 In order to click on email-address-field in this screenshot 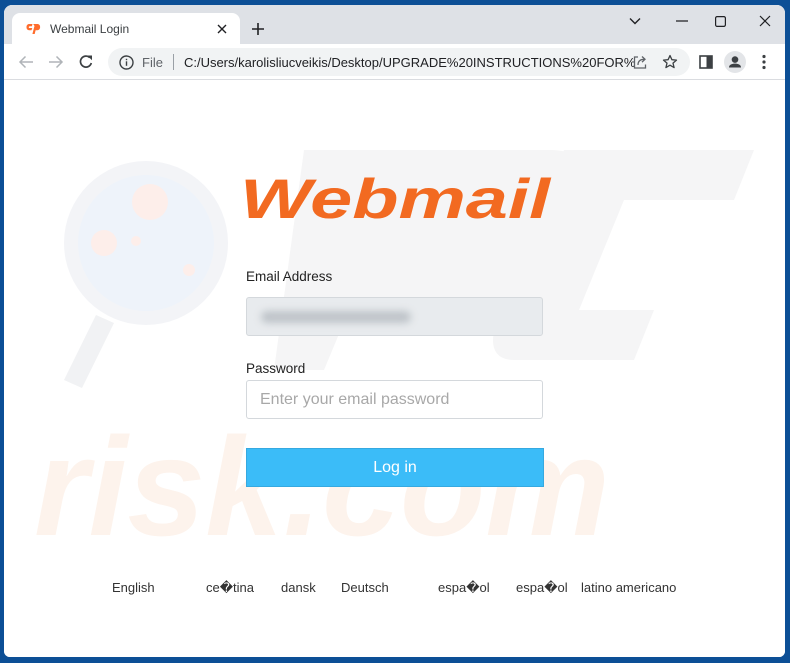, I will do `click(394, 316)`.